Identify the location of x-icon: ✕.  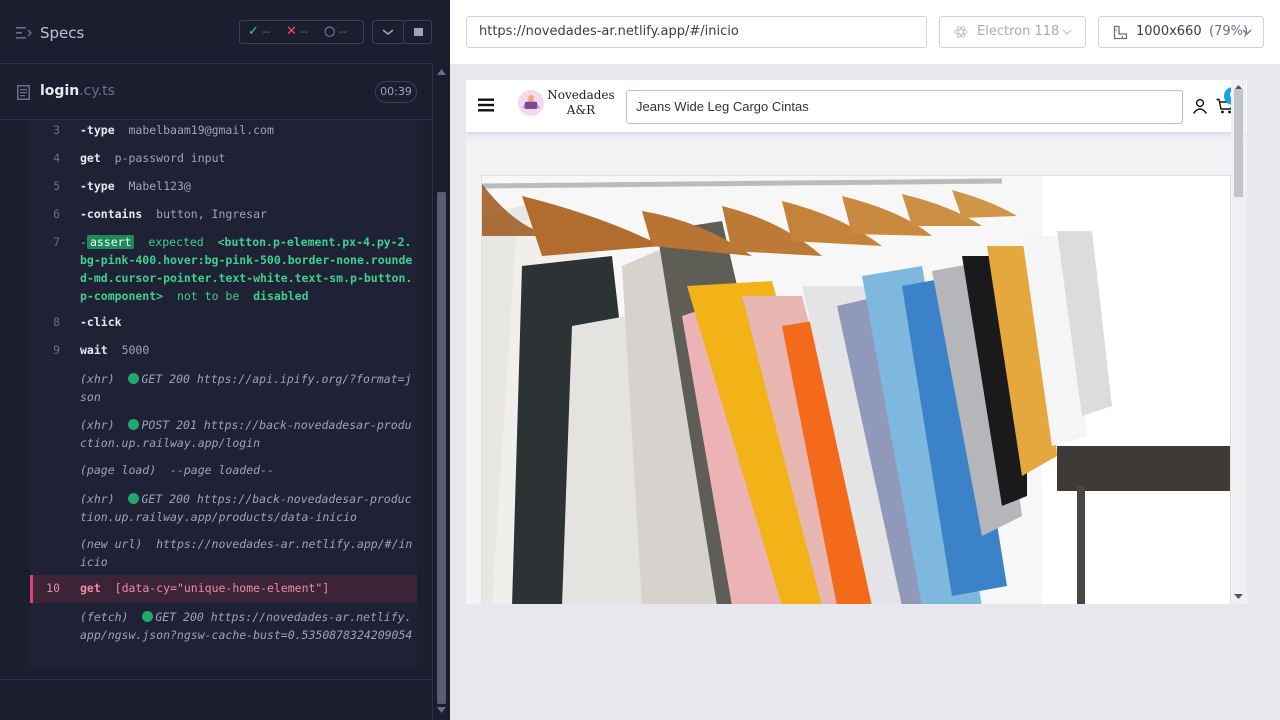
(291, 31).